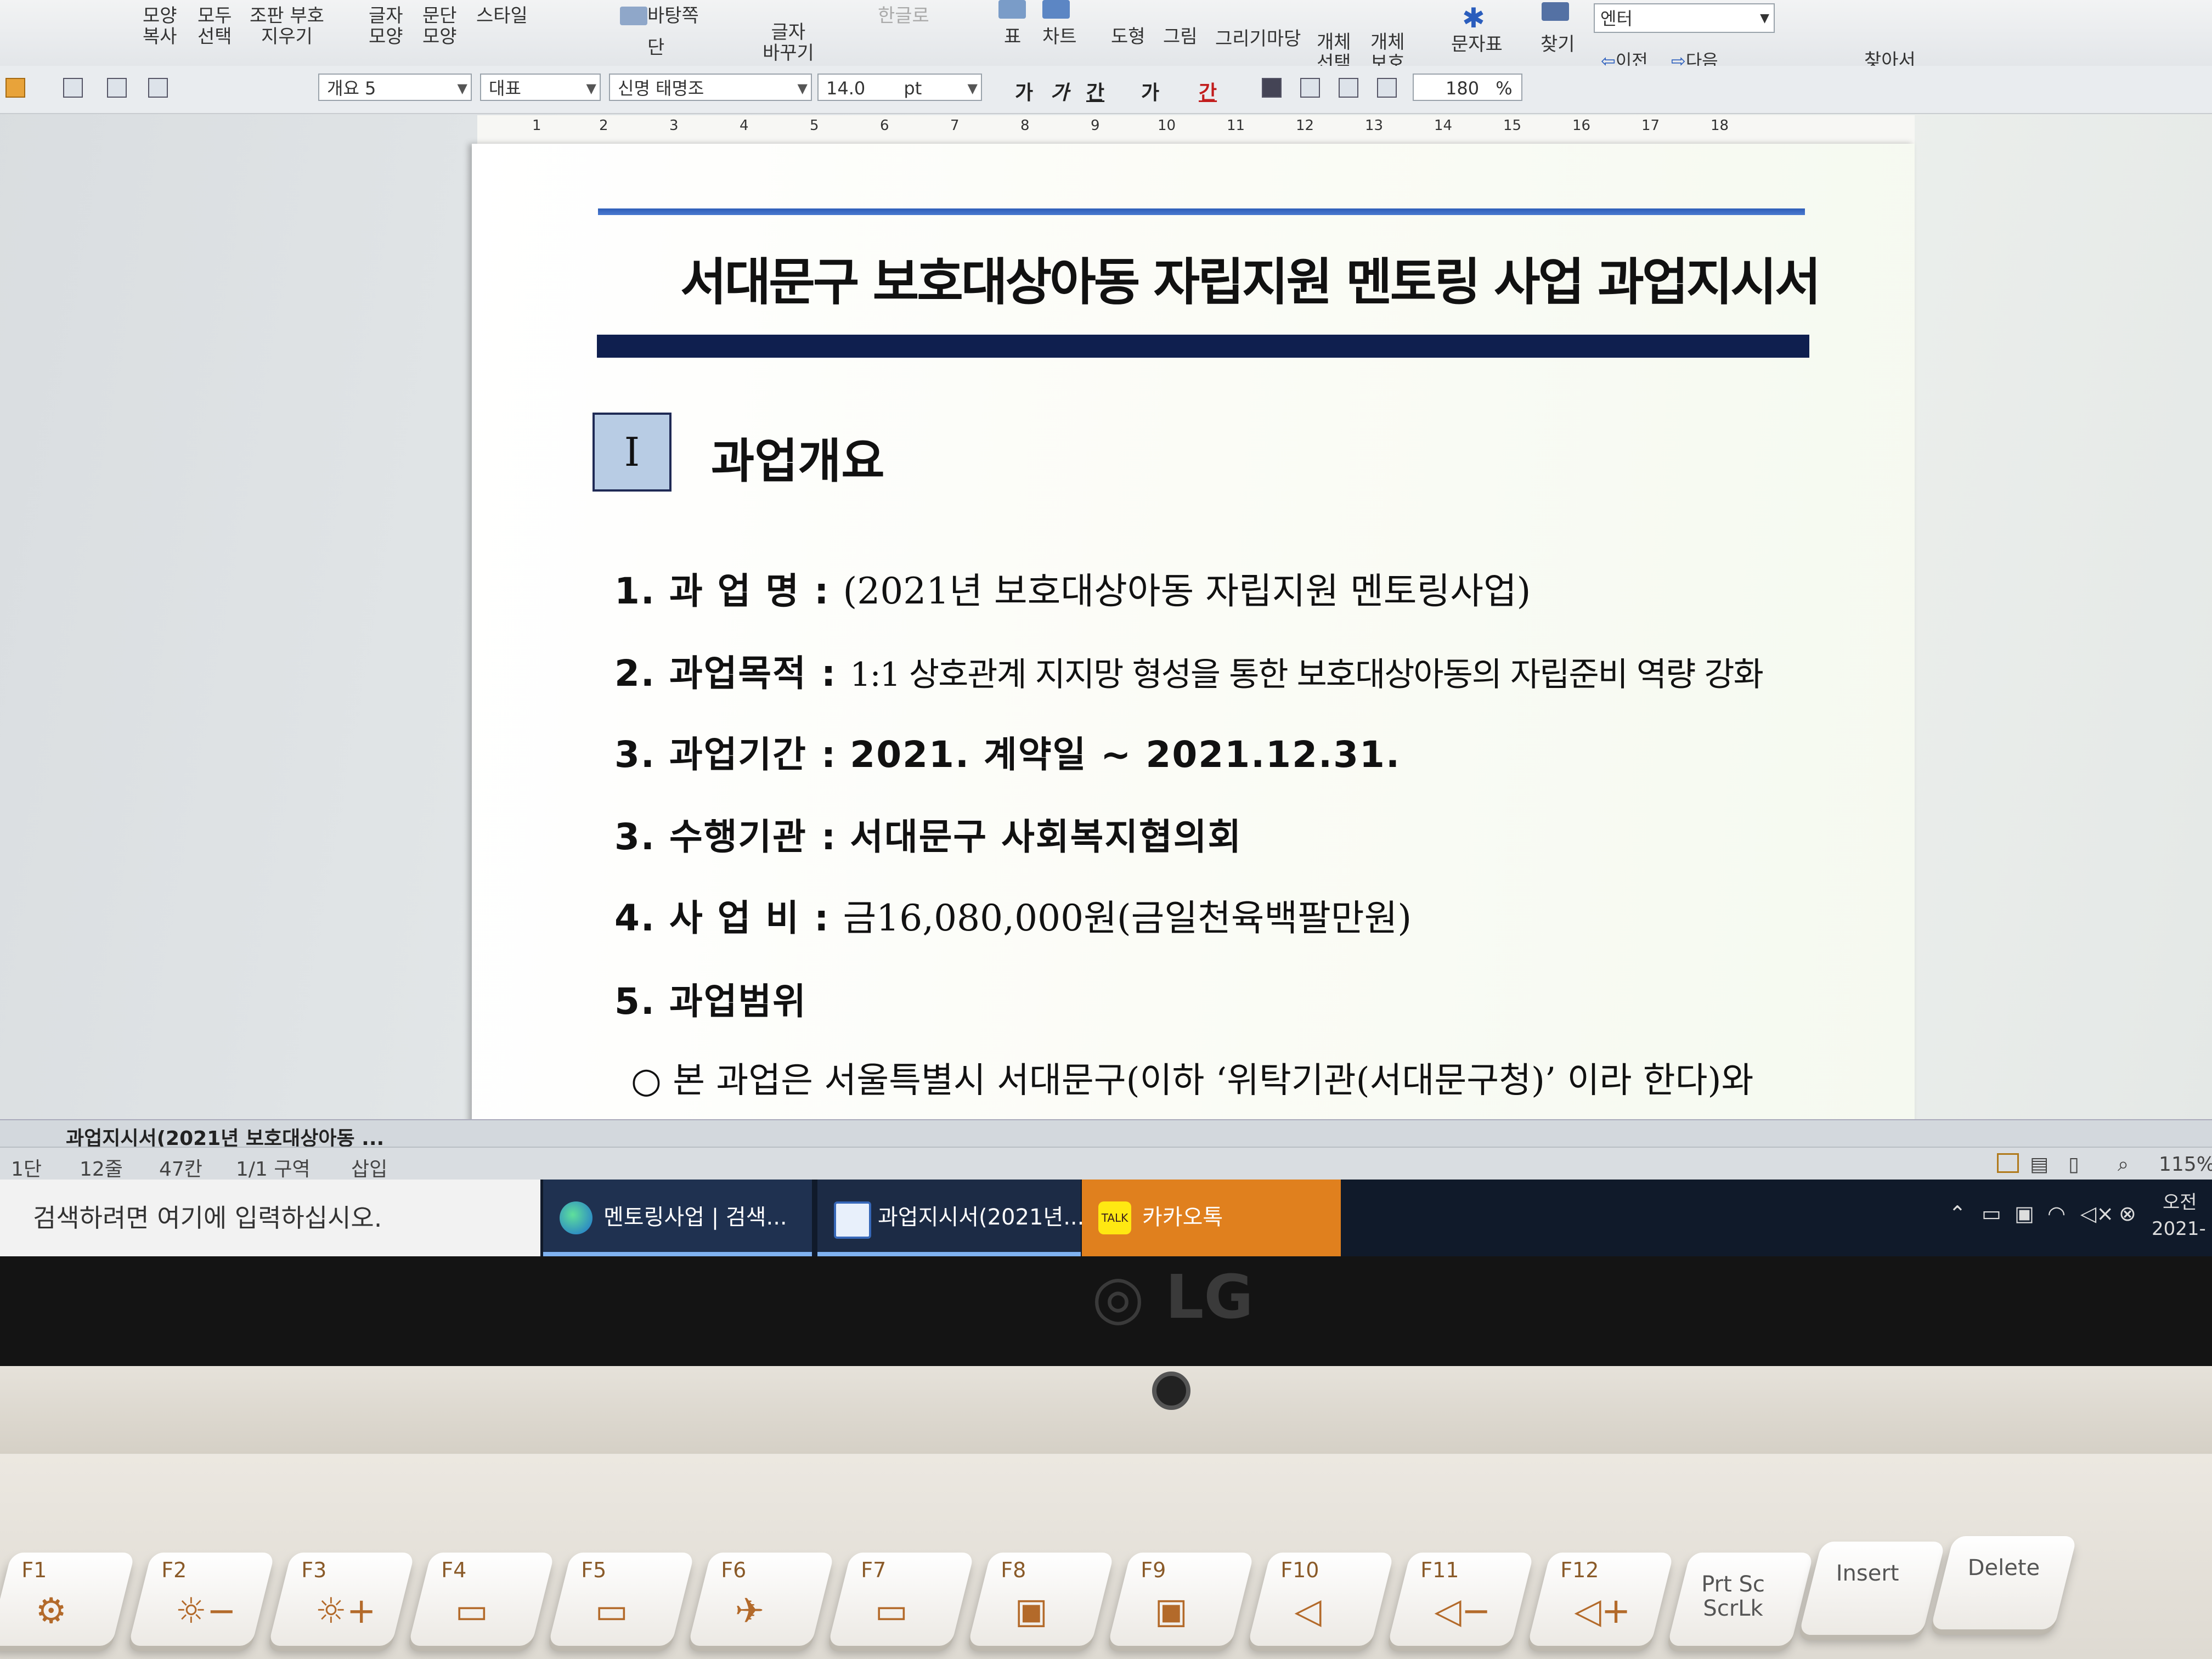  What do you see at coordinates (180, 1169) in the screenshot?
I see `status-char: 47칸` at bounding box center [180, 1169].